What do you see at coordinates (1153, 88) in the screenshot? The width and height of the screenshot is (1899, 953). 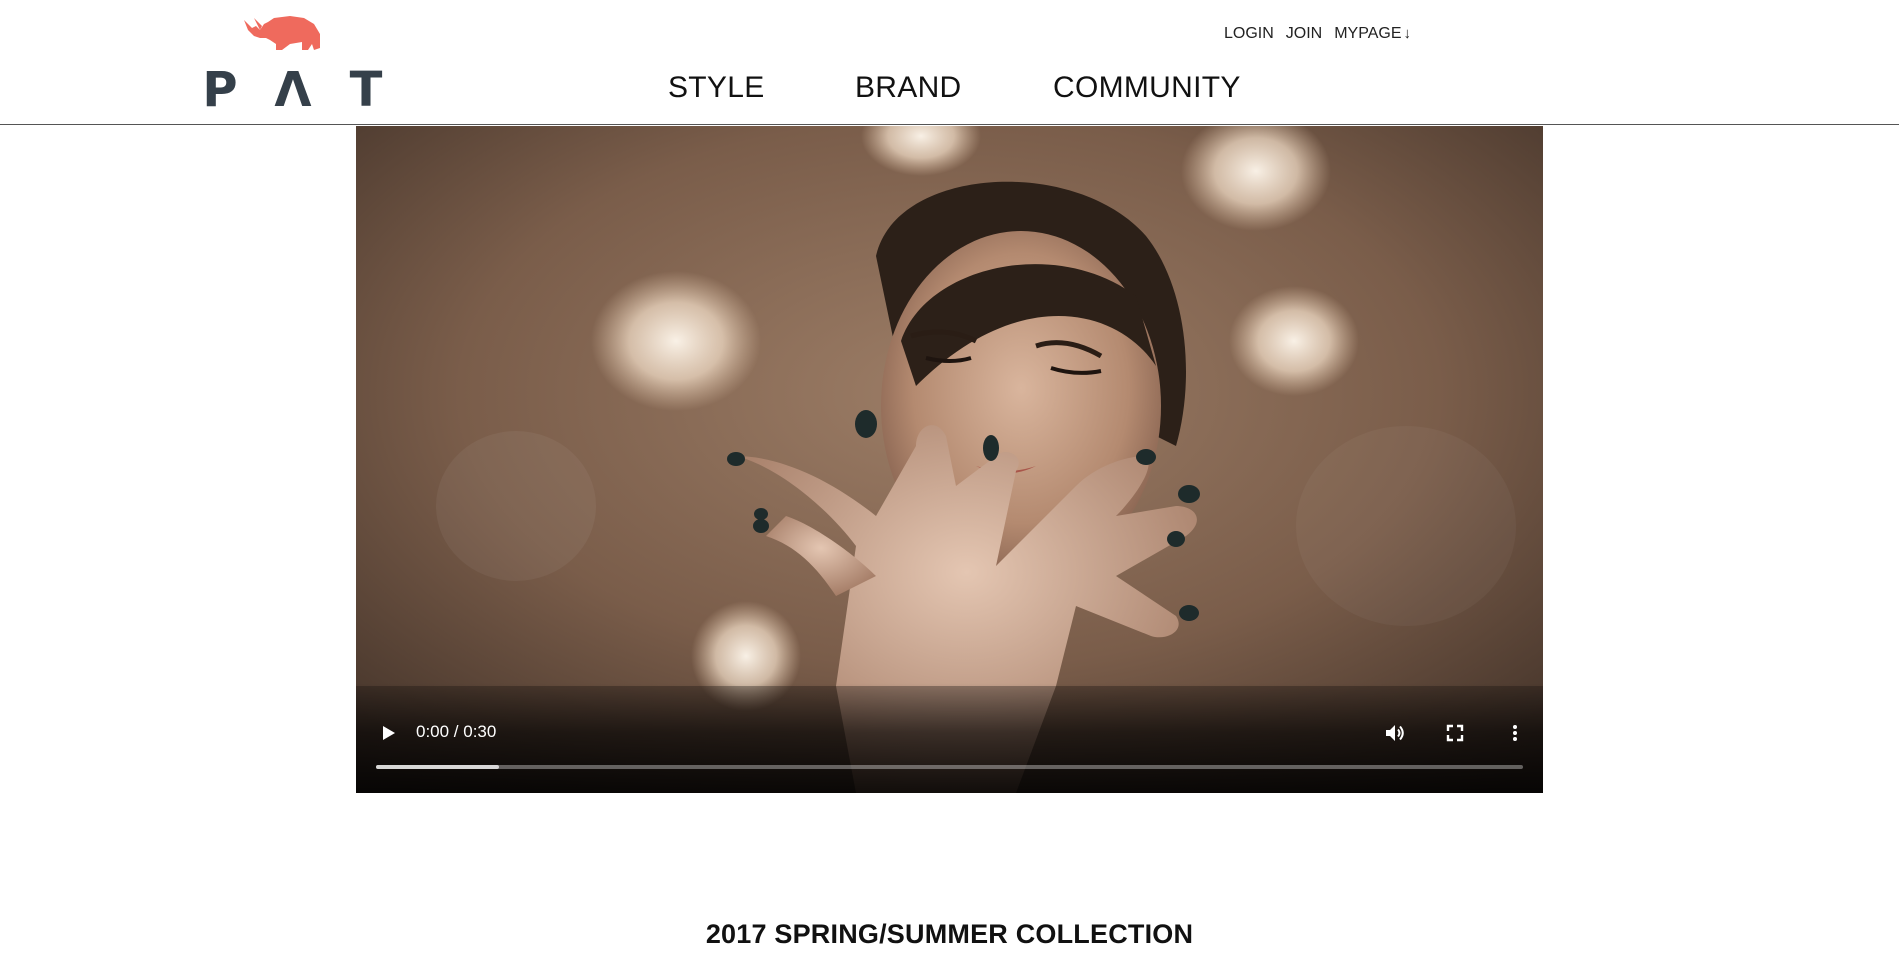 I see `nav-item-community: COMMUNITY` at bounding box center [1153, 88].